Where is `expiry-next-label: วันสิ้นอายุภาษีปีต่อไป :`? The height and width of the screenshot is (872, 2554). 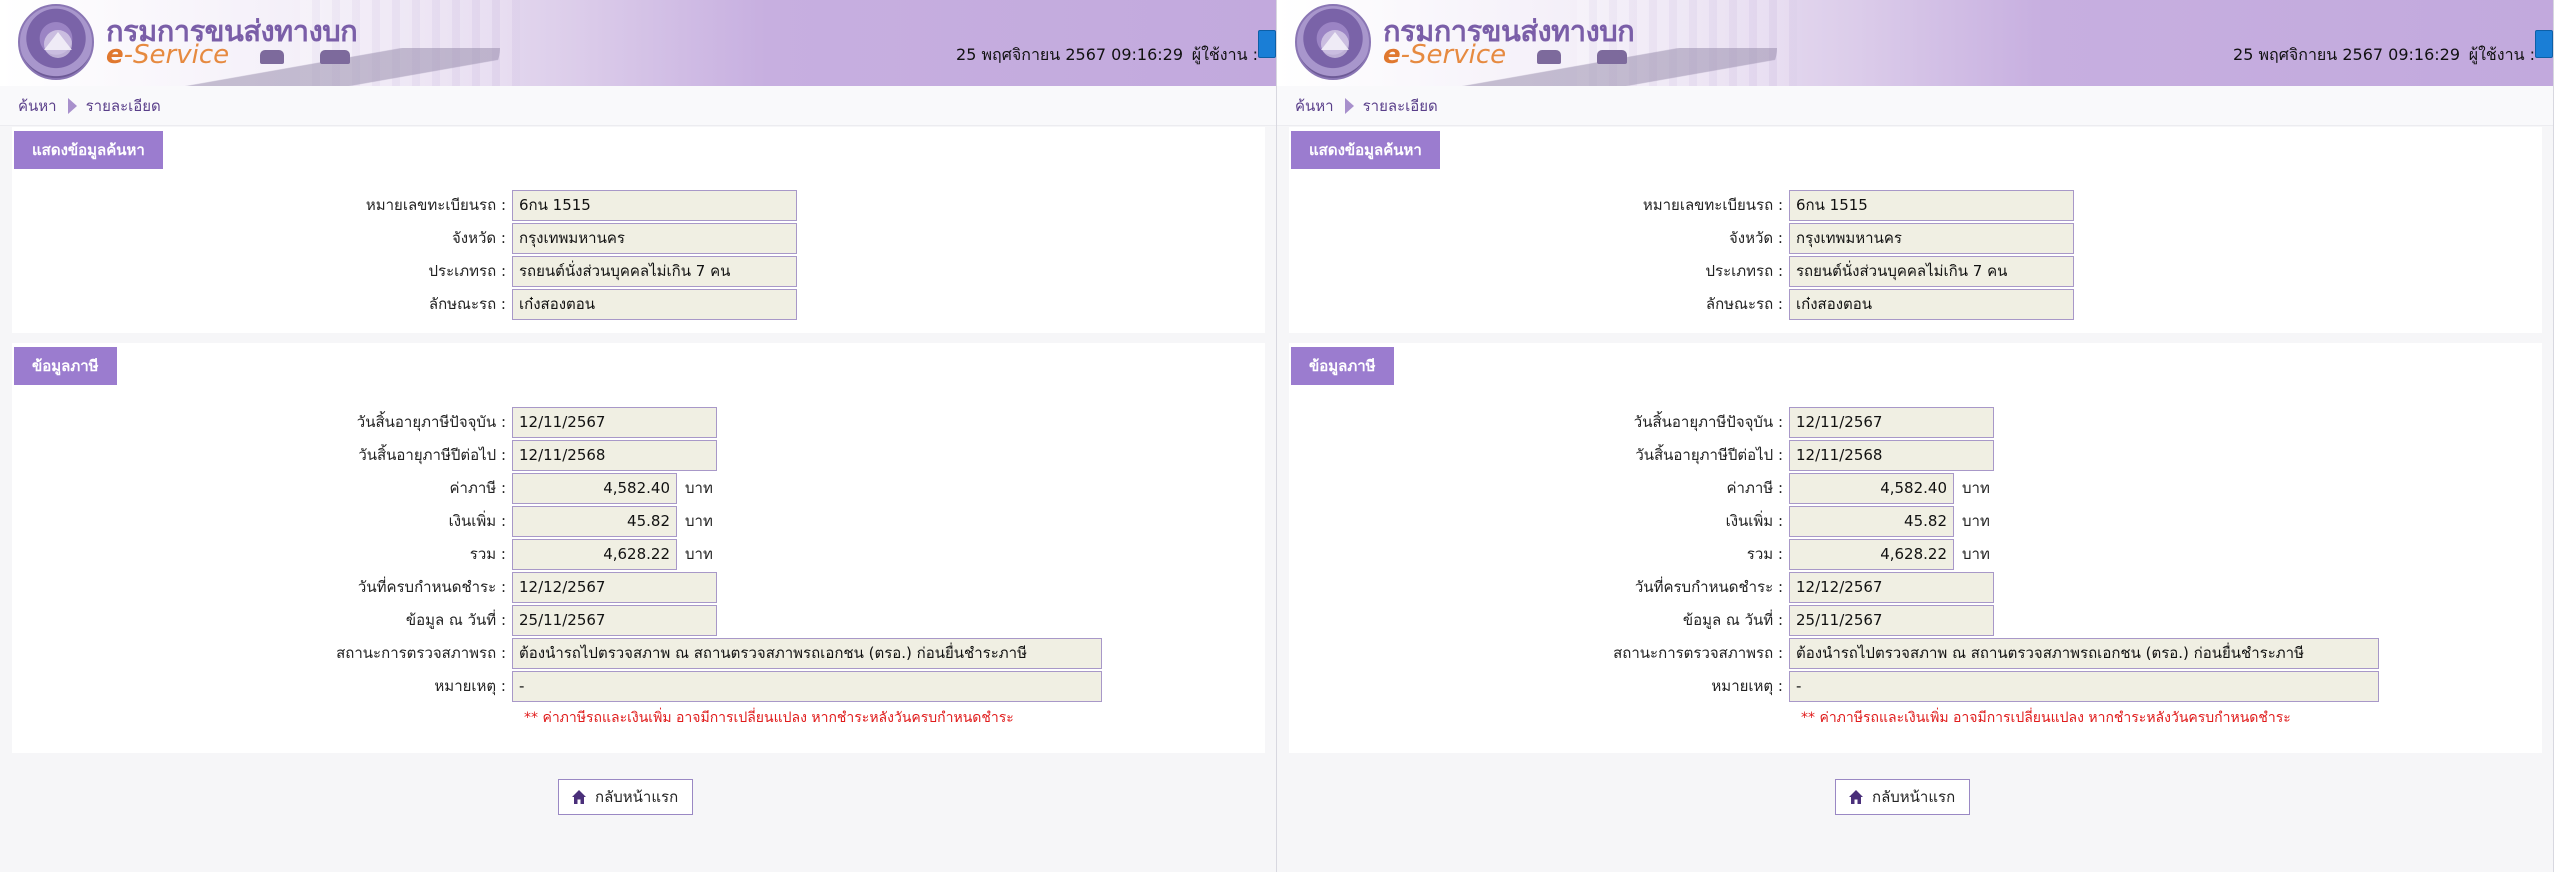 expiry-next-label: วันสิ้นอายุภาษีปีต่อไป : is located at coordinates (1709, 455).